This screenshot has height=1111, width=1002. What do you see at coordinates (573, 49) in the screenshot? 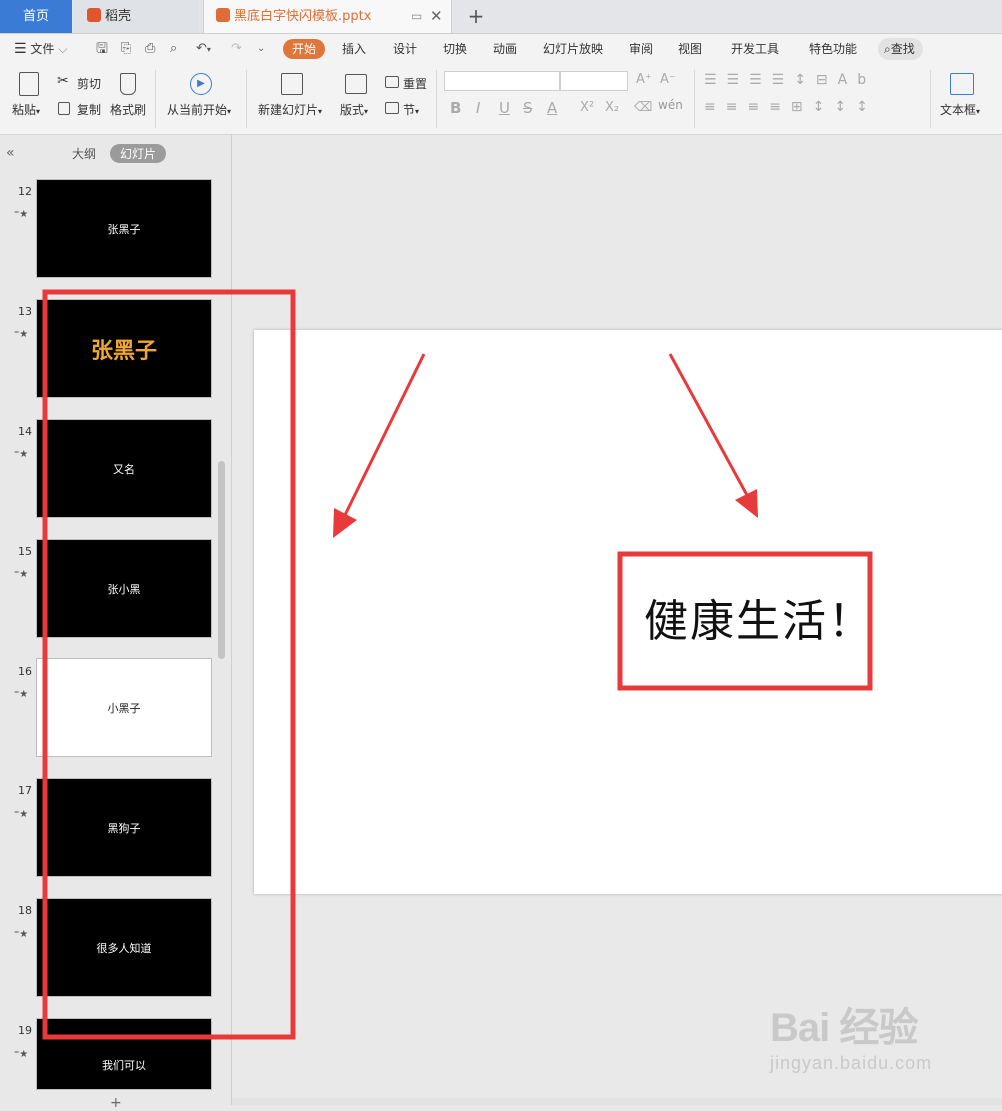
I see `menu-item-slideshow: 幻灯片放映` at bounding box center [573, 49].